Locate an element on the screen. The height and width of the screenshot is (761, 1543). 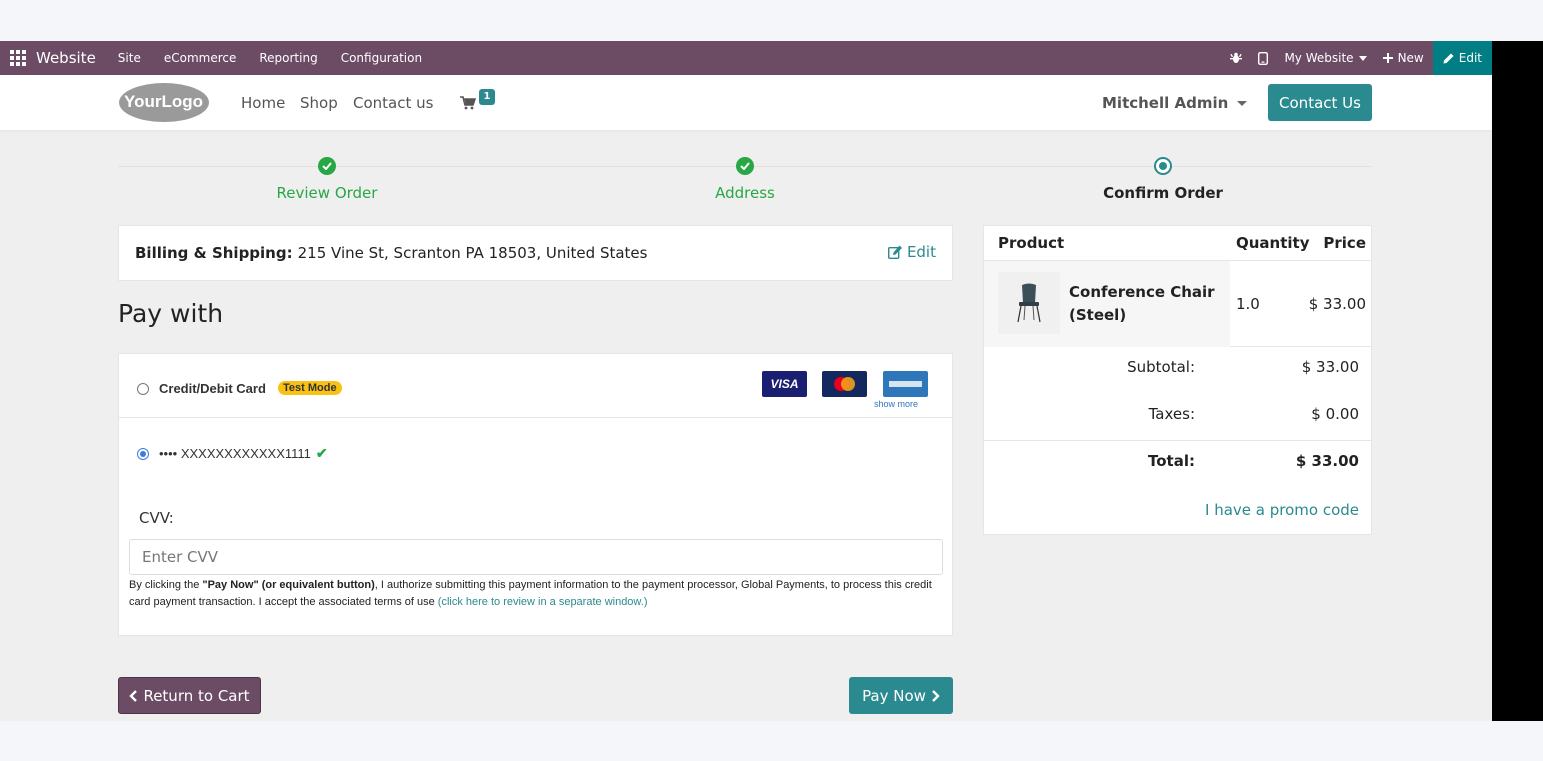
step-label: Address is located at coordinates (745, 193).